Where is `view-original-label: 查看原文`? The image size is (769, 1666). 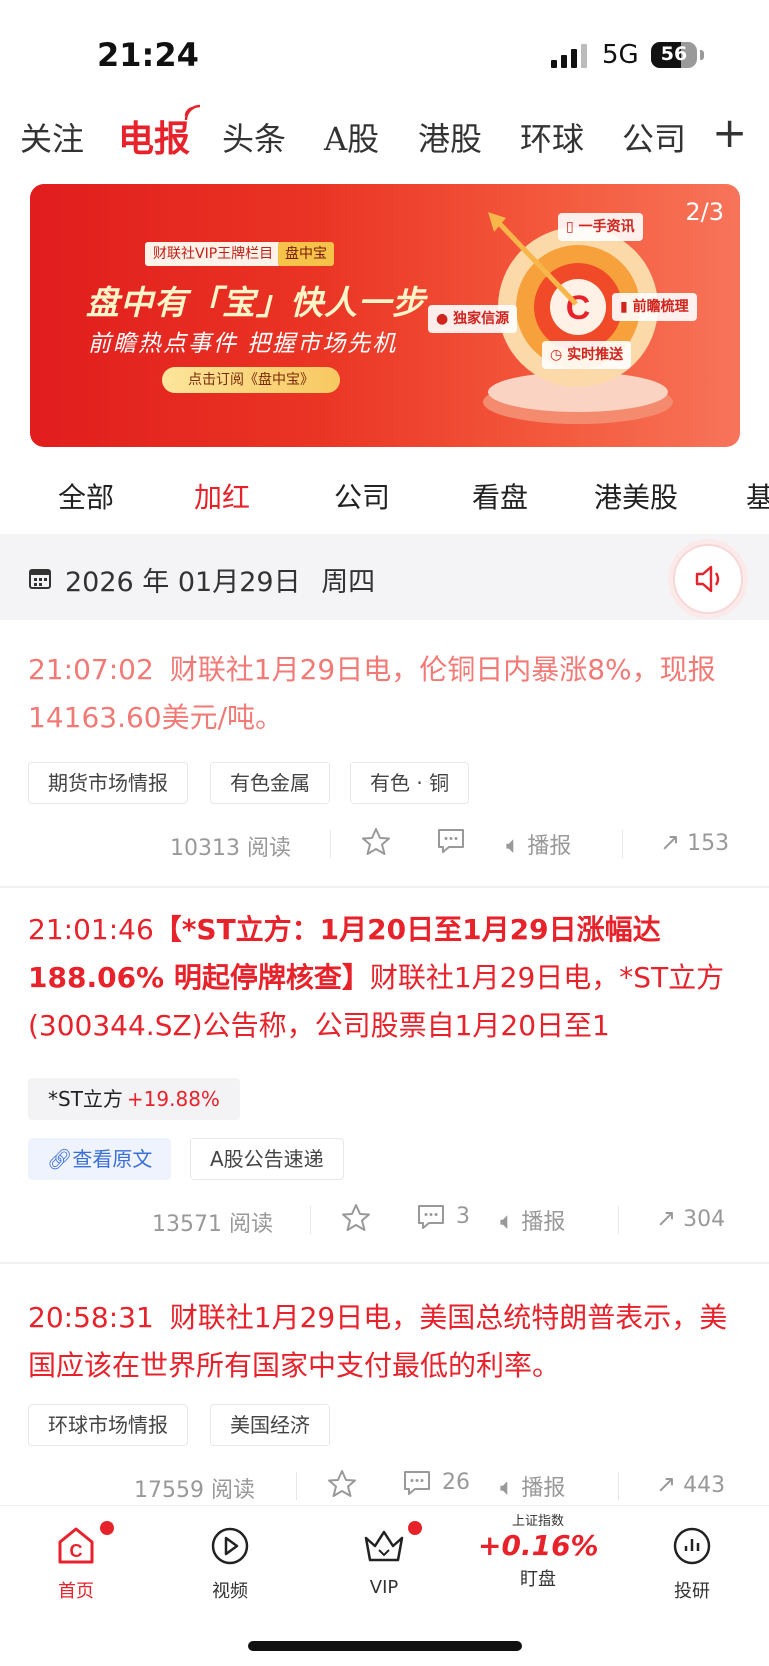 view-original-label: 查看原文 is located at coordinates (112, 1159).